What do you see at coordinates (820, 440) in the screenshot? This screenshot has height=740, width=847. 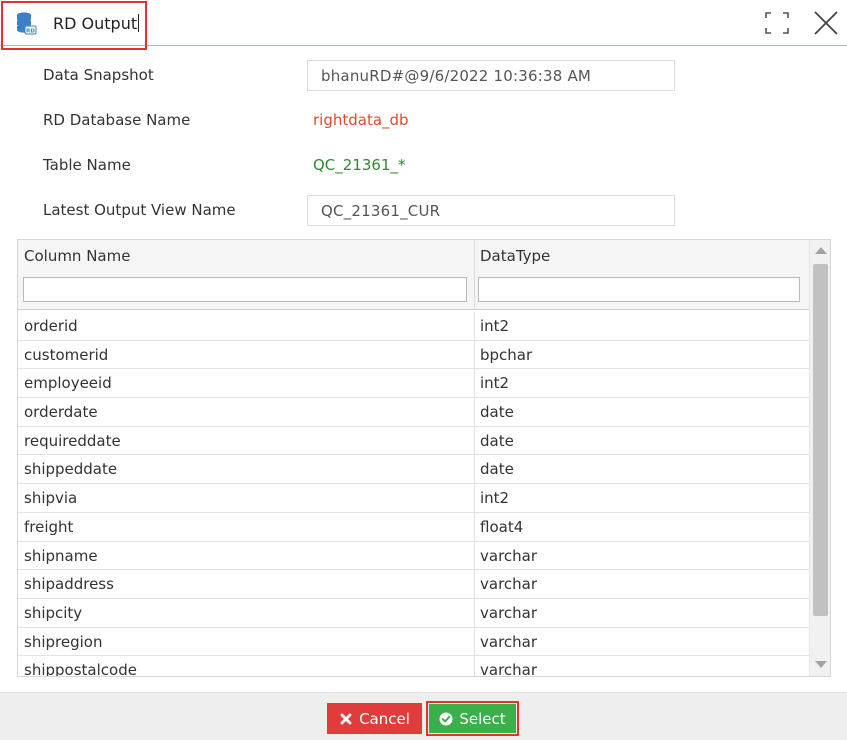 I see `scroll-thumb` at bounding box center [820, 440].